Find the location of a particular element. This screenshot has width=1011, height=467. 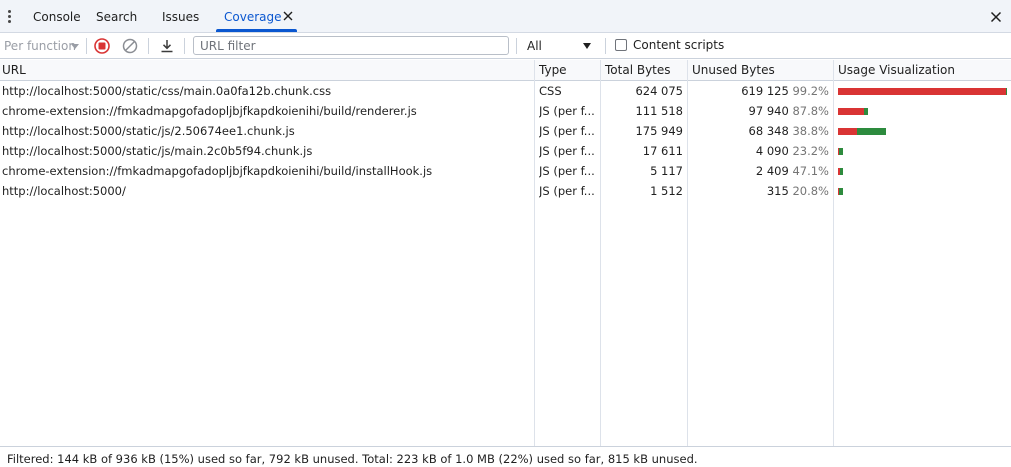

unused-bytes-value: 4 090 is located at coordinates (772, 151).